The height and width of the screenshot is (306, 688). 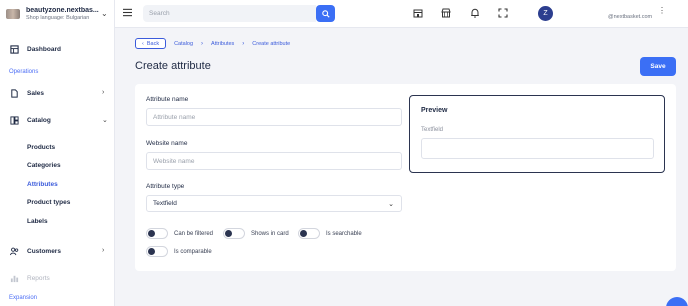 What do you see at coordinates (24, 72) in the screenshot?
I see `section-operations: Operations` at bounding box center [24, 72].